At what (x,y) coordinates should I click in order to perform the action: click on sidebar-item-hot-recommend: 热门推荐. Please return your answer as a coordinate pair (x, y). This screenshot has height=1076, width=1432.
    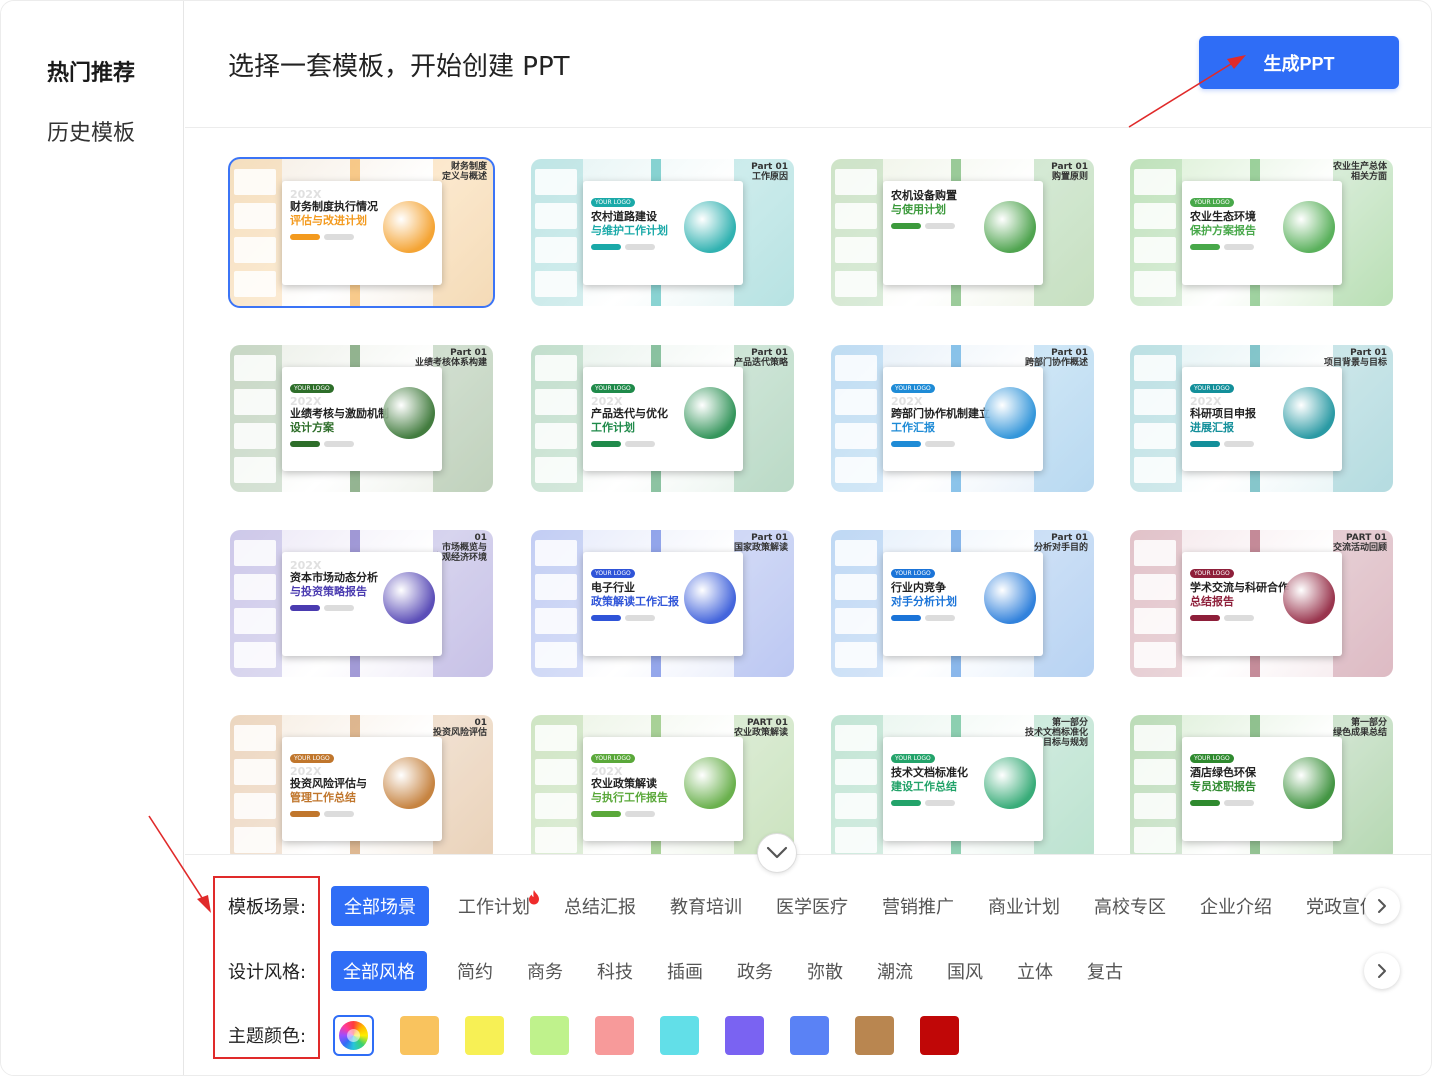
    Looking at the image, I should click on (91, 71).